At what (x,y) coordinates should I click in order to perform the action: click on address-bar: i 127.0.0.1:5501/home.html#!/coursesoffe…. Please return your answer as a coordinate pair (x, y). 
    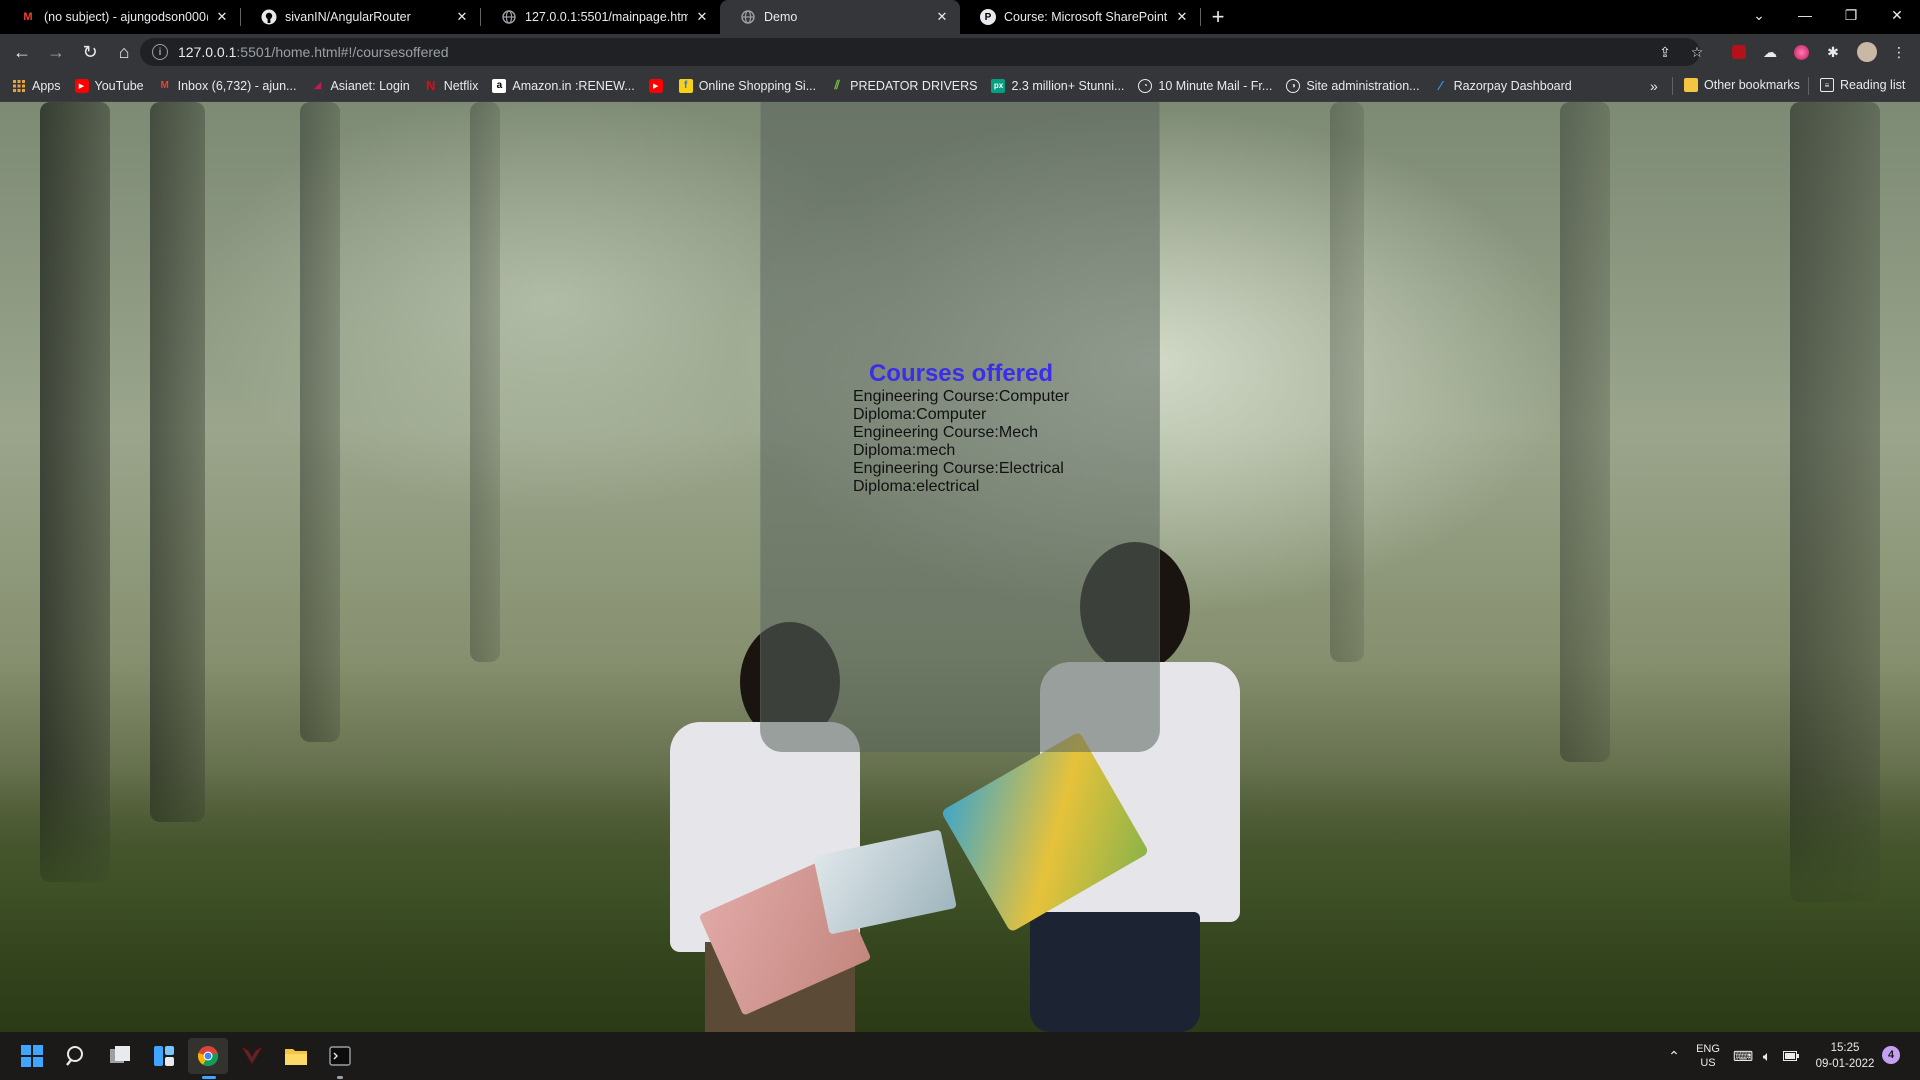
    Looking at the image, I should click on (920, 52).